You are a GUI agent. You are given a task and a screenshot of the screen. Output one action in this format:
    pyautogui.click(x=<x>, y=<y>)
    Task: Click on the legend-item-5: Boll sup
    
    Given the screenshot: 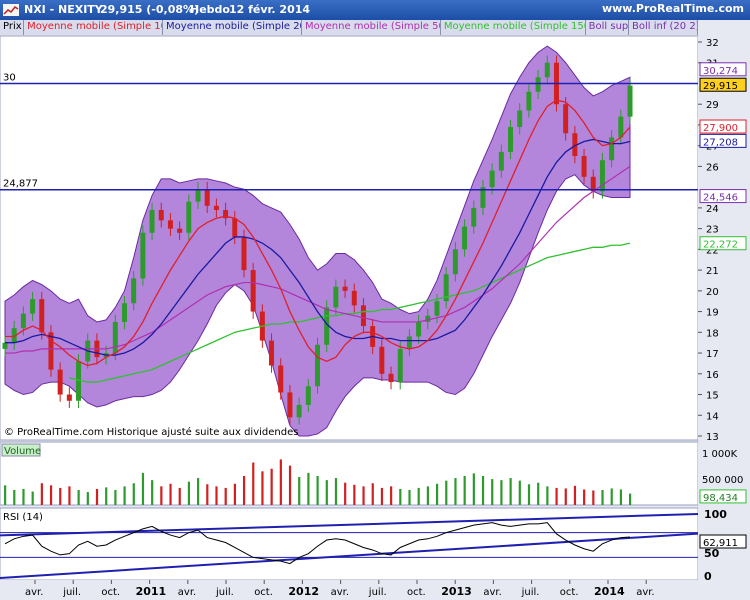 What is the action you would take?
    pyautogui.click(x=607, y=27)
    